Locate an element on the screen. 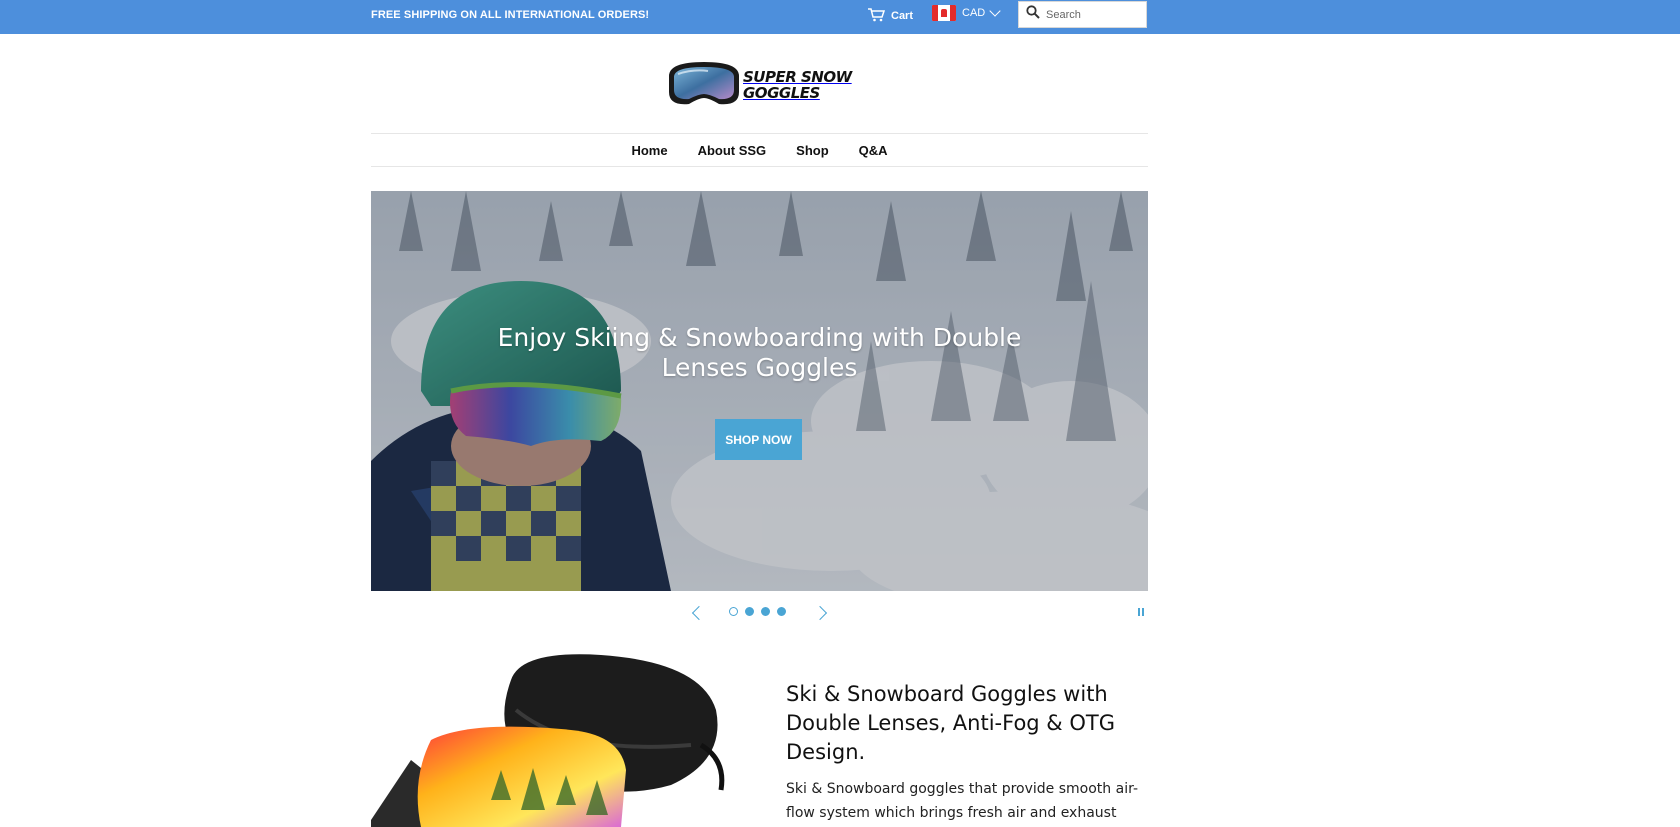 Image resolution: width=1680 pixels, height=827 pixels. slide-pagination is located at coordinates (757, 611).